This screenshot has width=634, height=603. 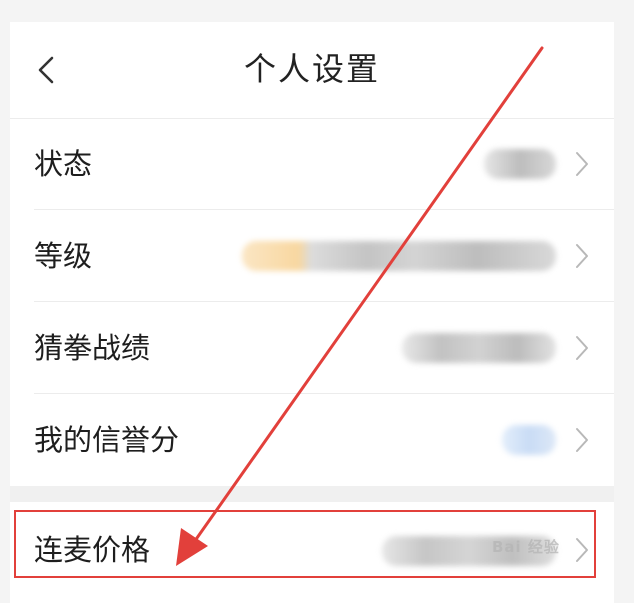 I want to click on settings-row-label: 等级, so click(x=63, y=256).